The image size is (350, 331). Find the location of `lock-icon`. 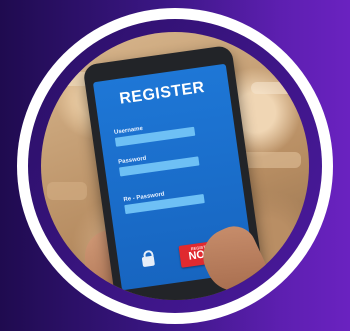

lock-icon is located at coordinates (148, 261).